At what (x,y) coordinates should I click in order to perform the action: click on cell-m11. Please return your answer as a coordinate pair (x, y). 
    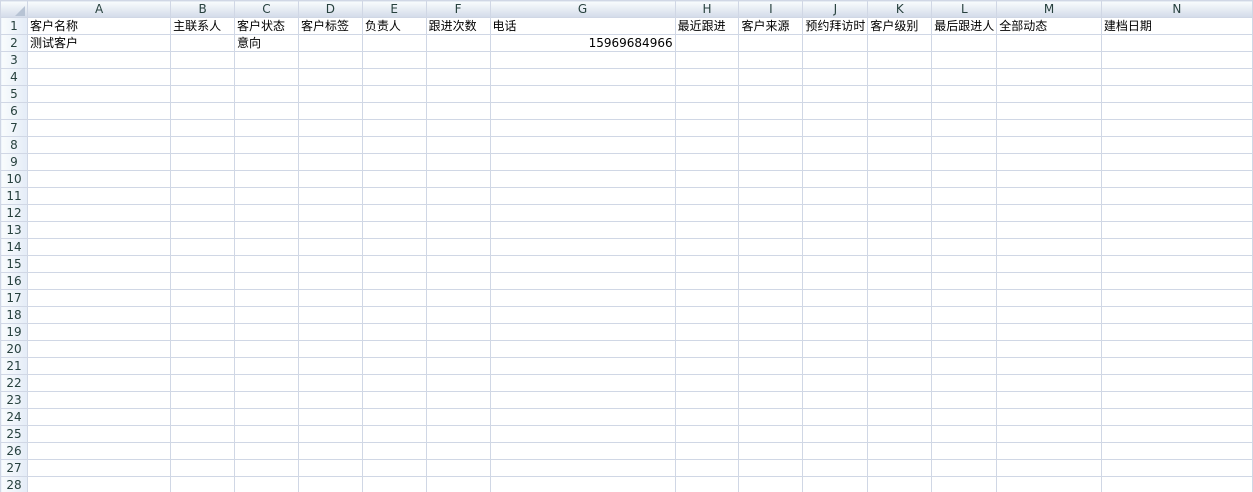
    Looking at the image, I should click on (1049, 196).